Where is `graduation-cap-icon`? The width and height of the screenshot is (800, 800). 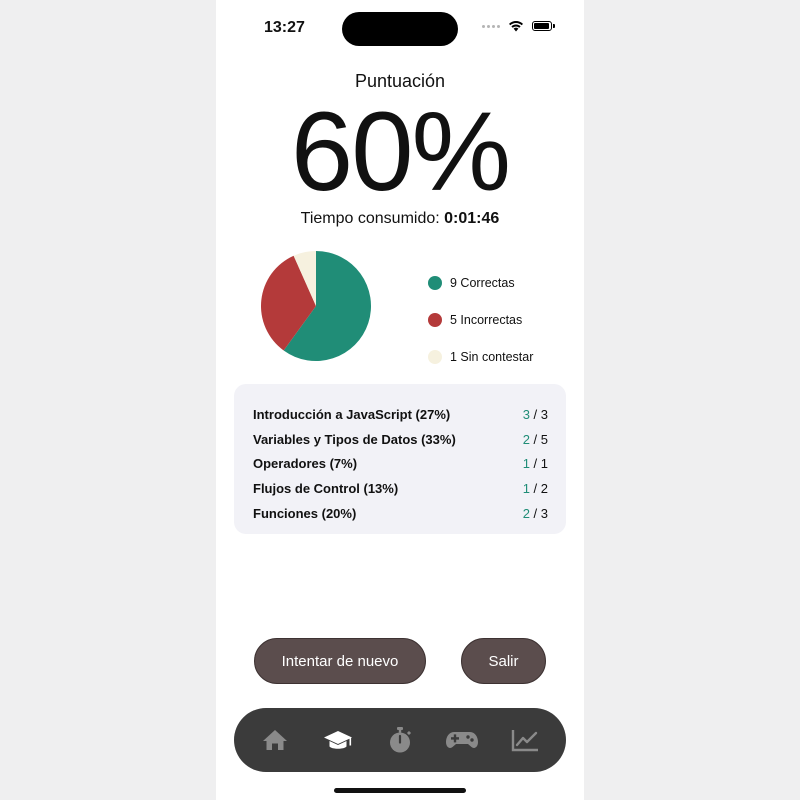 graduation-cap-icon is located at coordinates (337, 740).